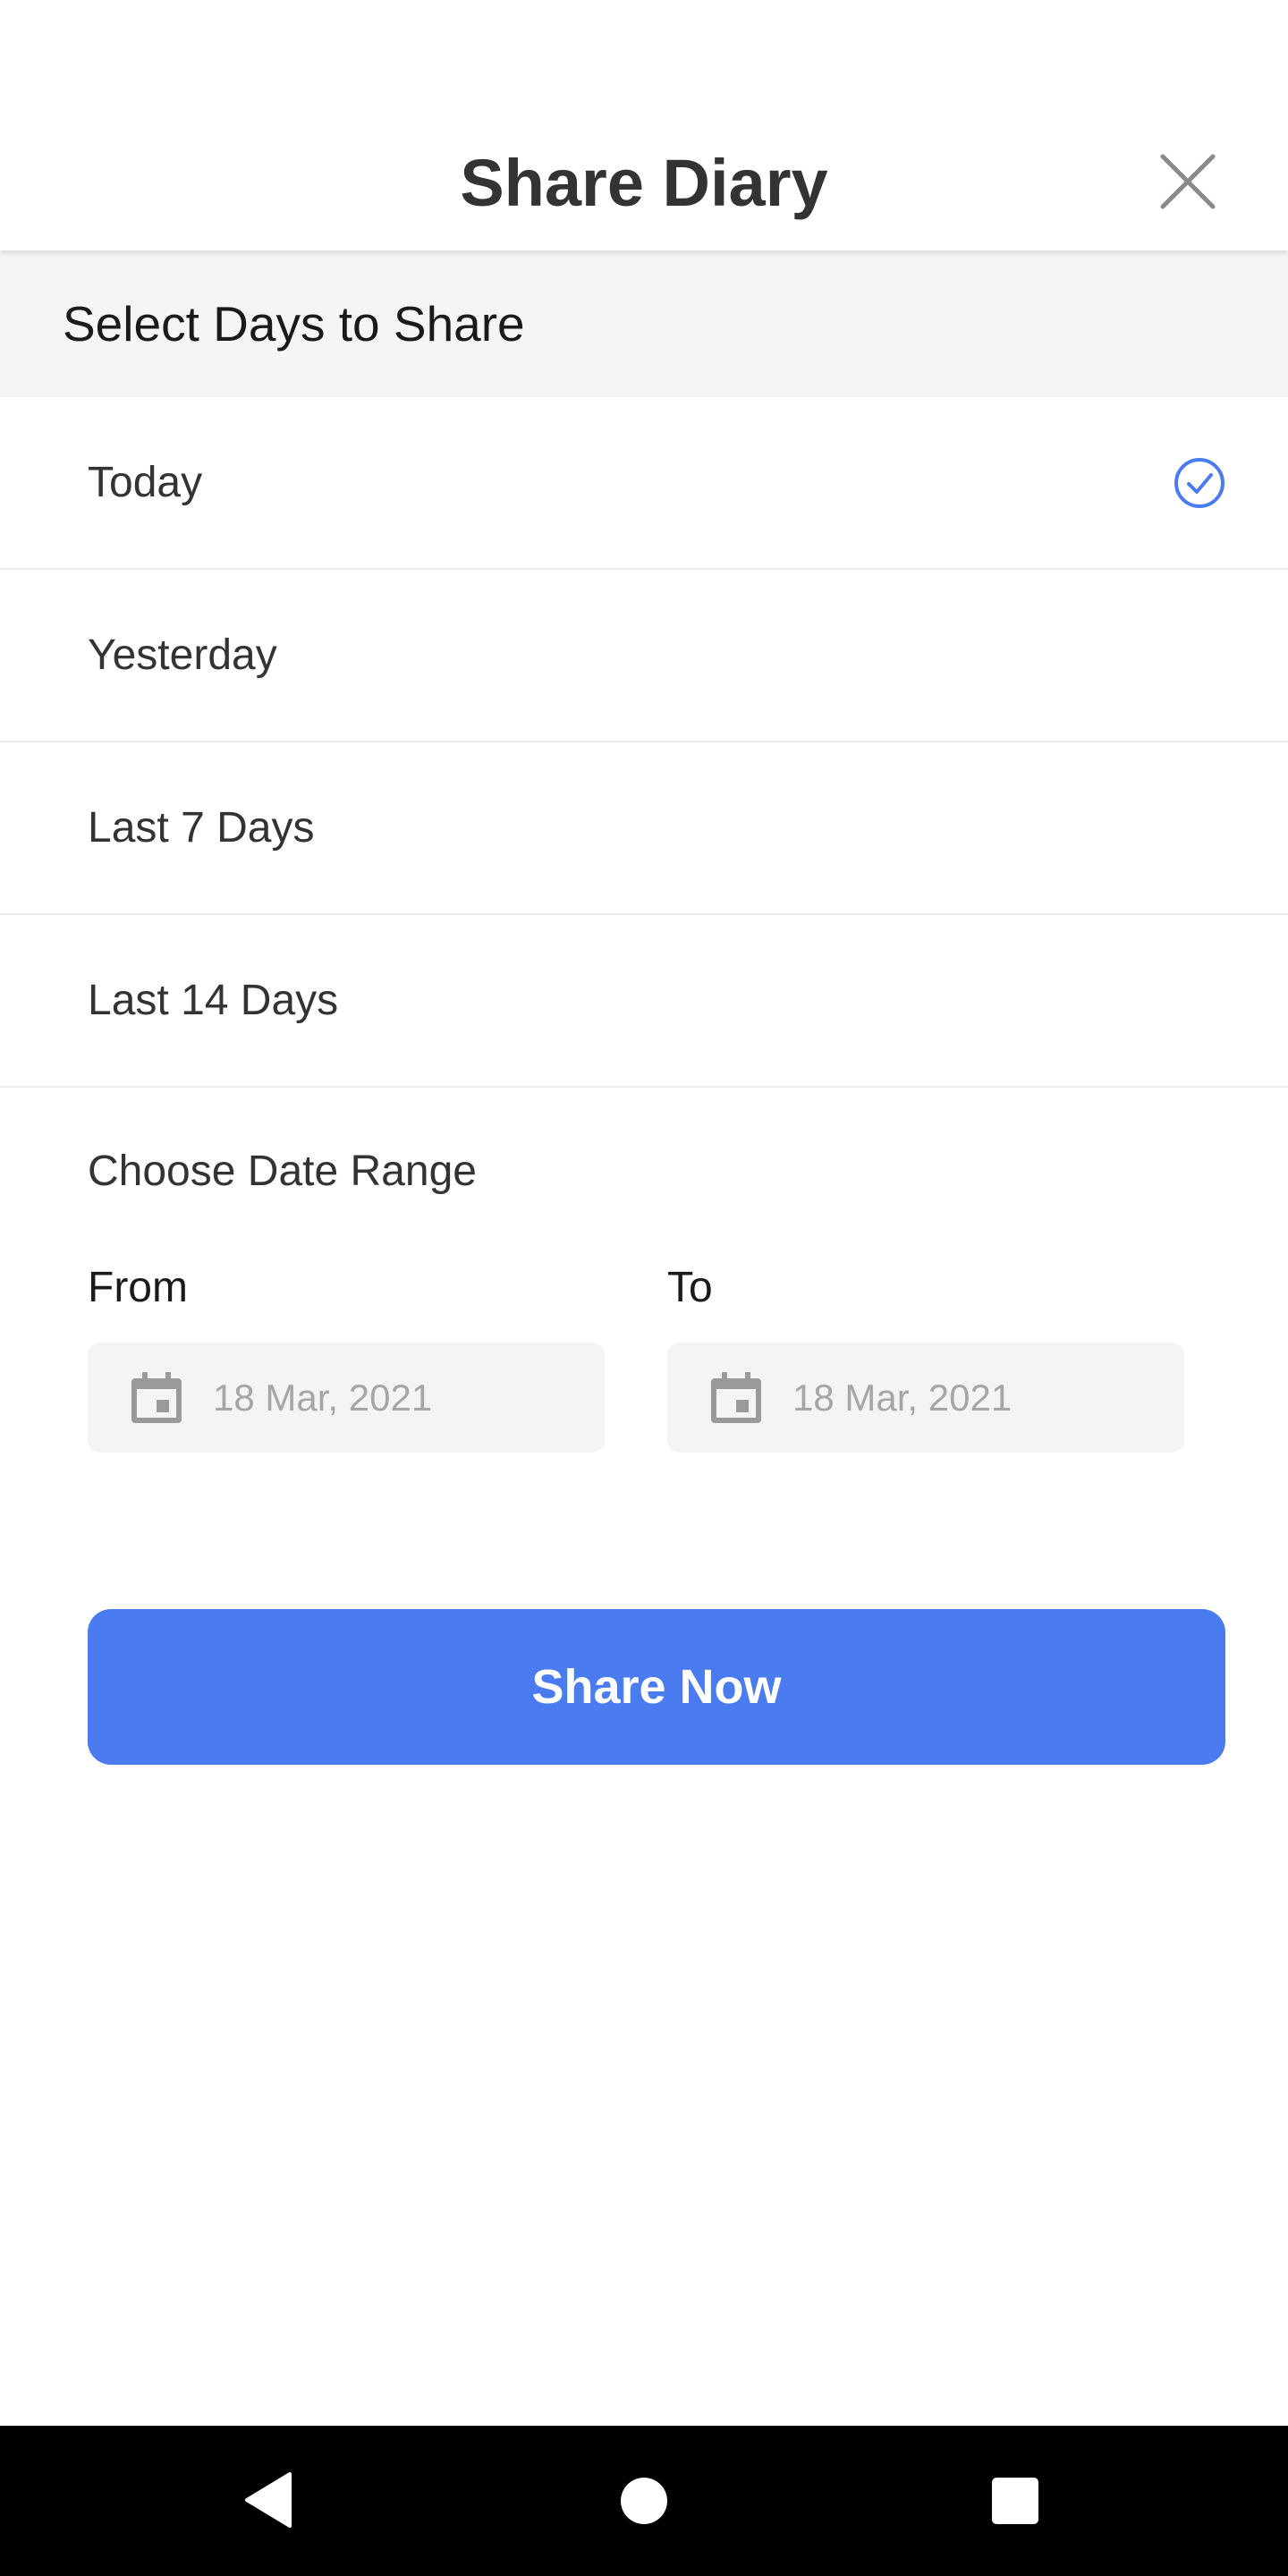 This screenshot has height=2576, width=1288. What do you see at coordinates (644, 183) in the screenshot?
I see `page-title: Share Diary` at bounding box center [644, 183].